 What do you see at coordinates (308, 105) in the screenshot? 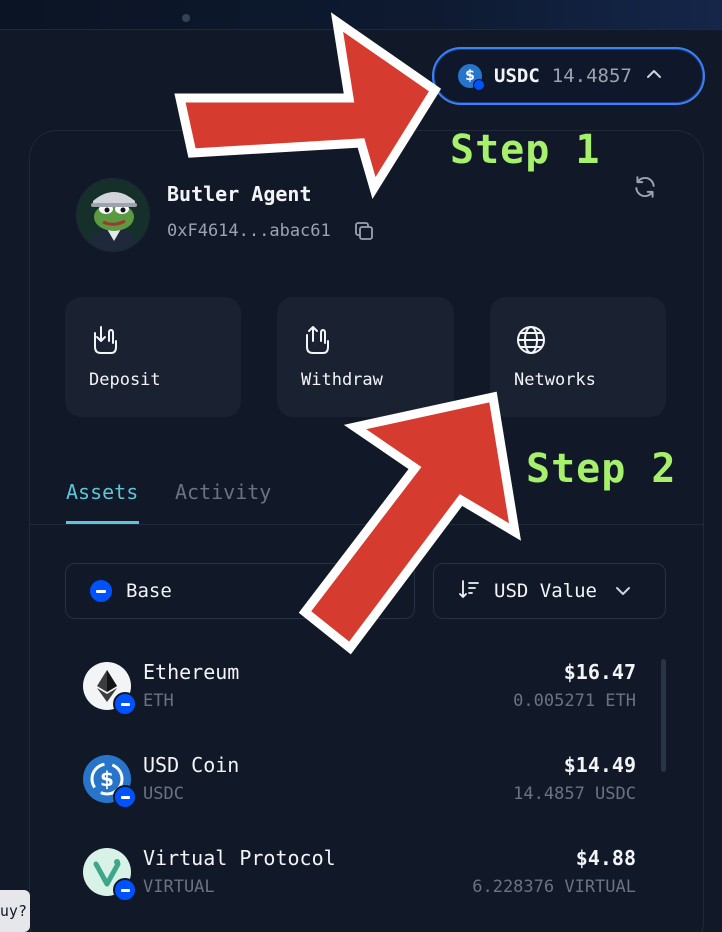
I see `step-1-arrow` at bounding box center [308, 105].